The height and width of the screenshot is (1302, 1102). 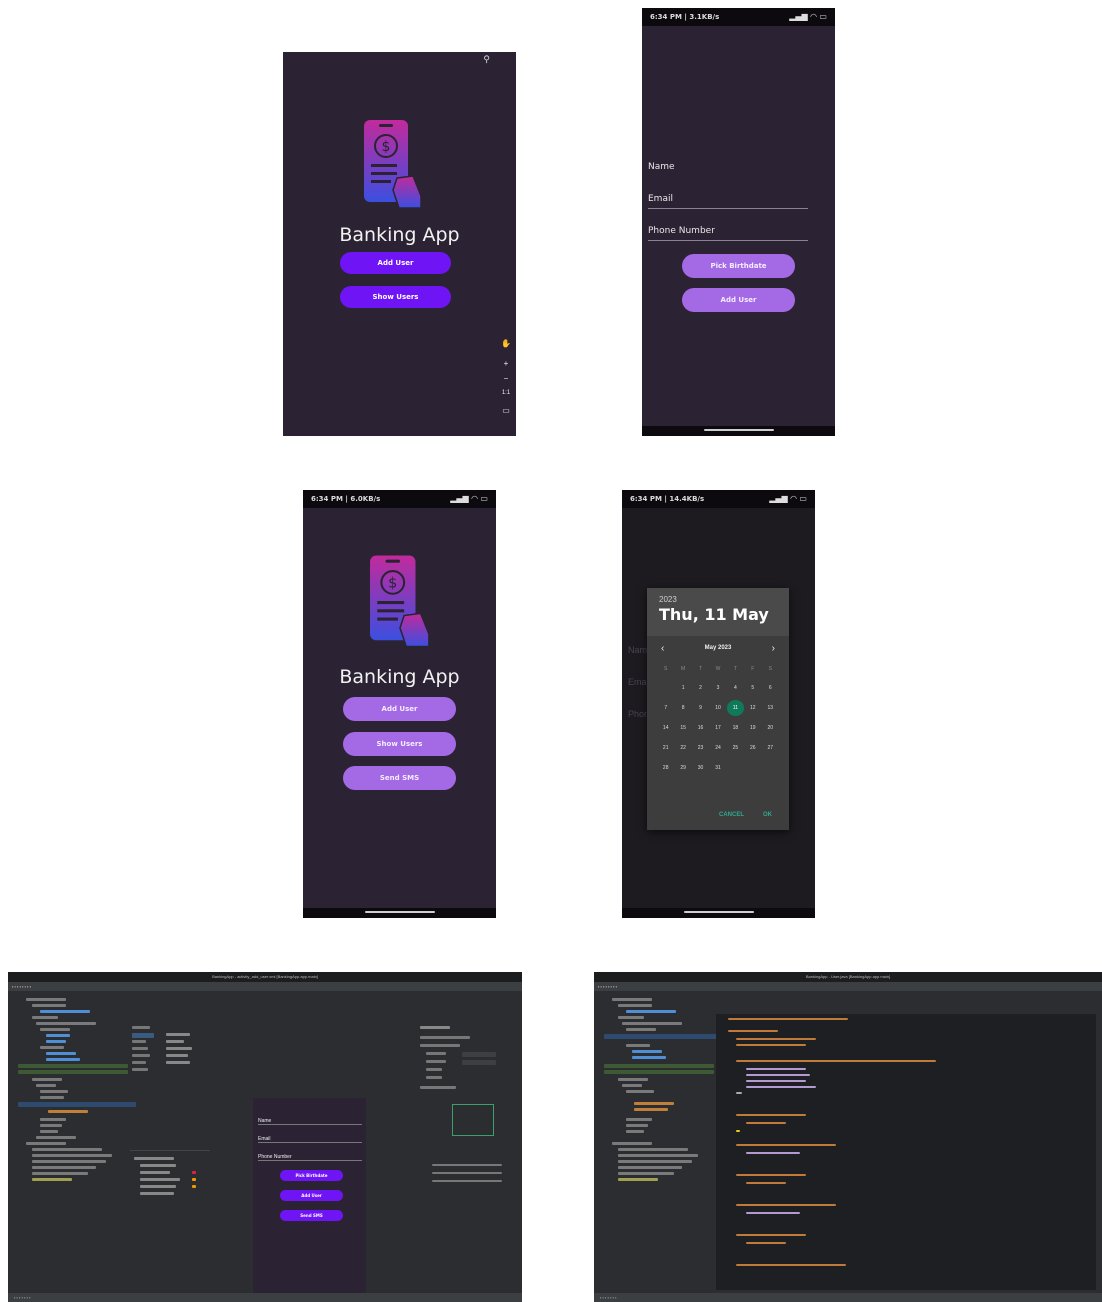 I want to click on day-cell: 24, so click(x=717, y=748).